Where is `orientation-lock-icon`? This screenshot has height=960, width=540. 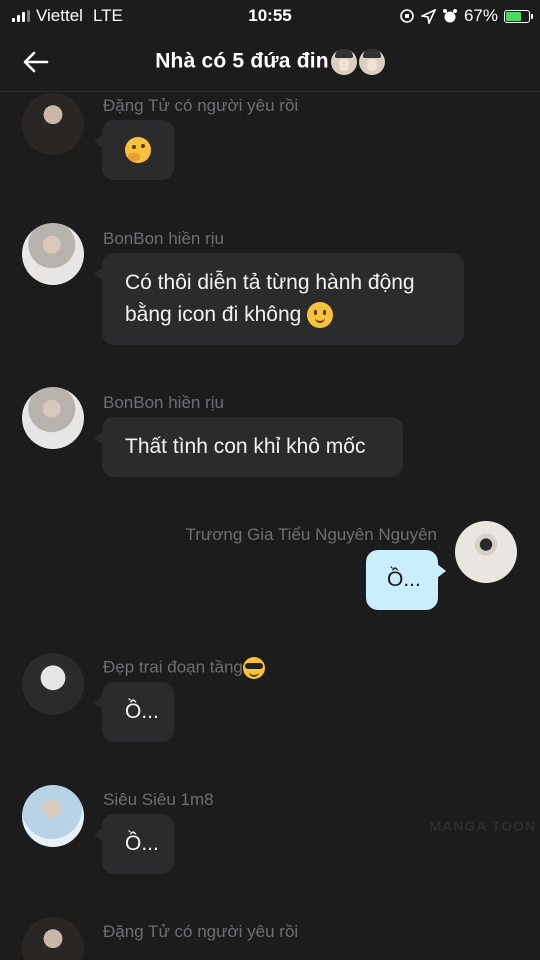 orientation-lock-icon is located at coordinates (407, 16).